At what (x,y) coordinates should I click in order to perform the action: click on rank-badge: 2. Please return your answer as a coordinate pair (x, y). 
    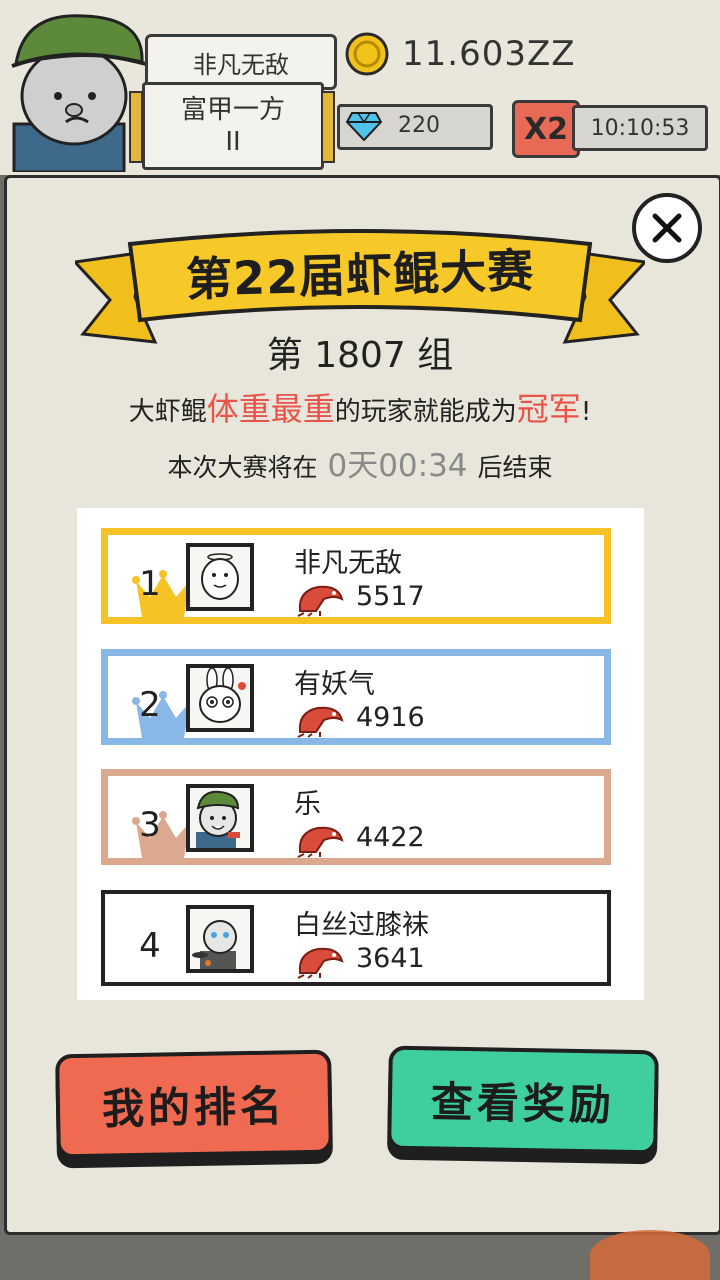
    Looking at the image, I should click on (158, 706).